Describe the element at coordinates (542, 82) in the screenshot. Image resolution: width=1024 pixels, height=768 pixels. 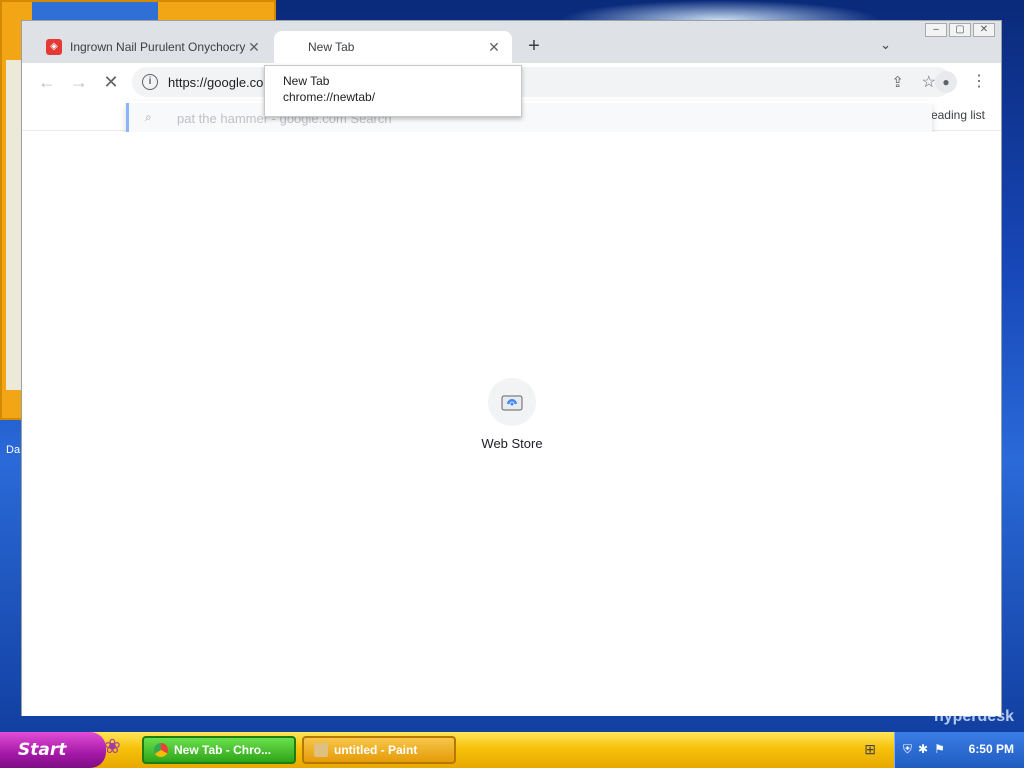
I see `address-bar: i https://google.co ⇪ ☆` at that location.